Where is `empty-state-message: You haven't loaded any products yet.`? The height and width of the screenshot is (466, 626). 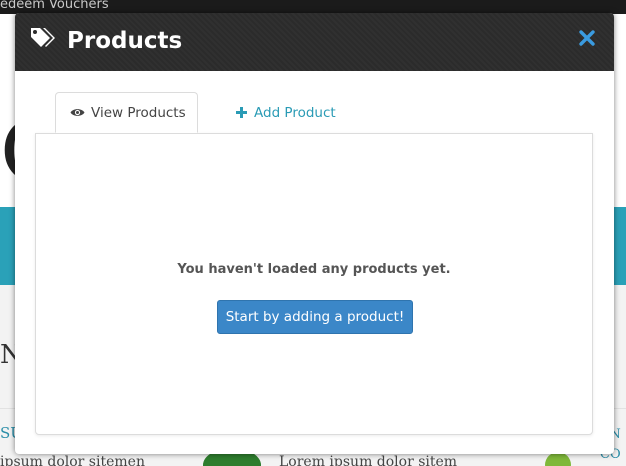 empty-state-message: You haven't loaded any products yet. is located at coordinates (314, 269).